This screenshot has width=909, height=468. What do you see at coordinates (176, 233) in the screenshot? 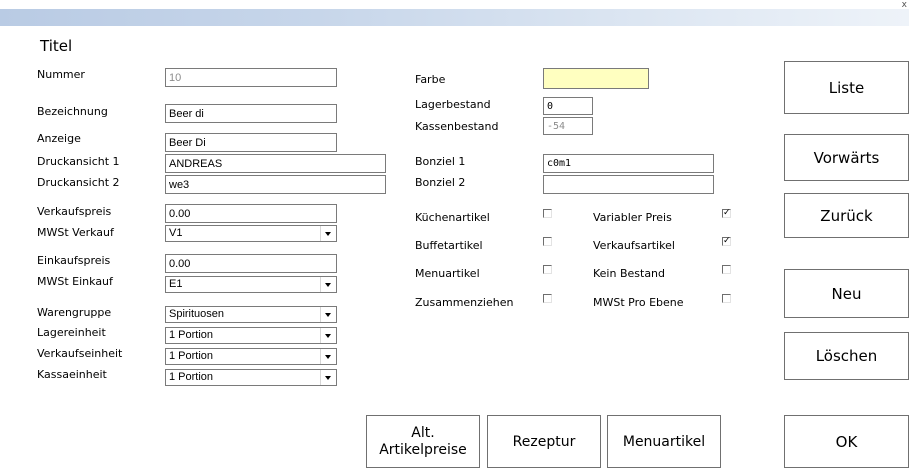
I see `mwst-verkauf-value: V1` at bounding box center [176, 233].